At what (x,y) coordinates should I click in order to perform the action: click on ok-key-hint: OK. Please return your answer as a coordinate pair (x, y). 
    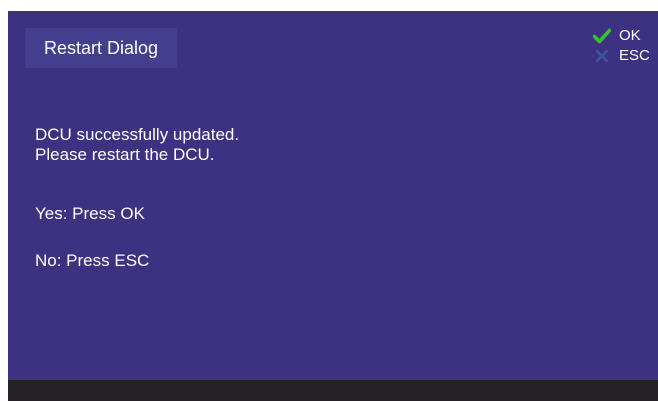
    Looking at the image, I should click on (625, 36).